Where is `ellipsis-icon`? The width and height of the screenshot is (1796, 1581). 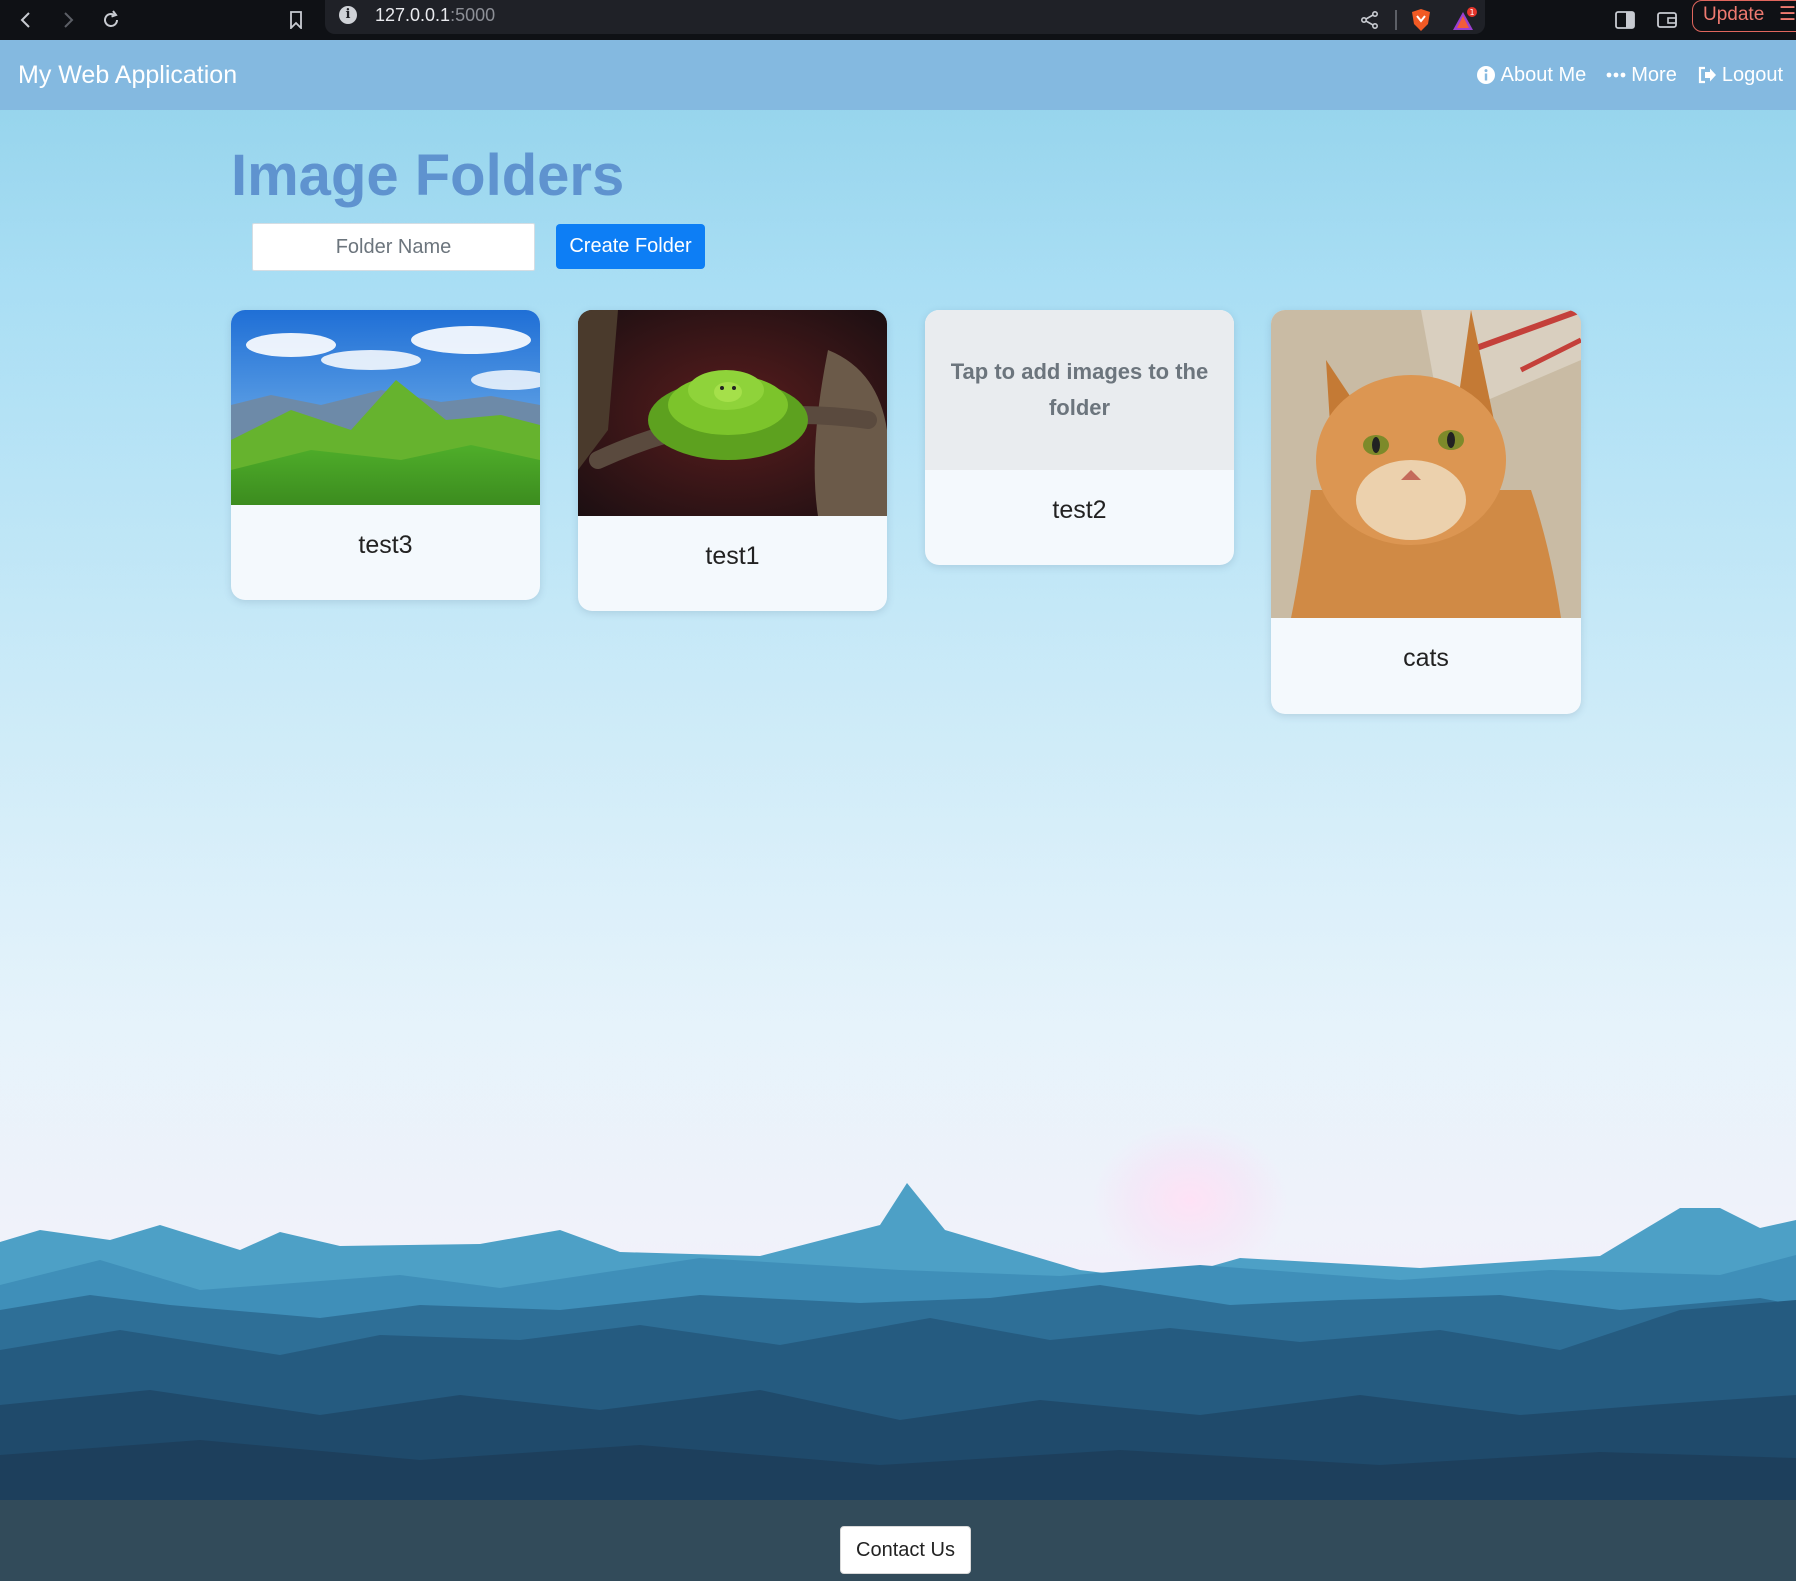
ellipsis-icon is located at coordinates (1616, 75).